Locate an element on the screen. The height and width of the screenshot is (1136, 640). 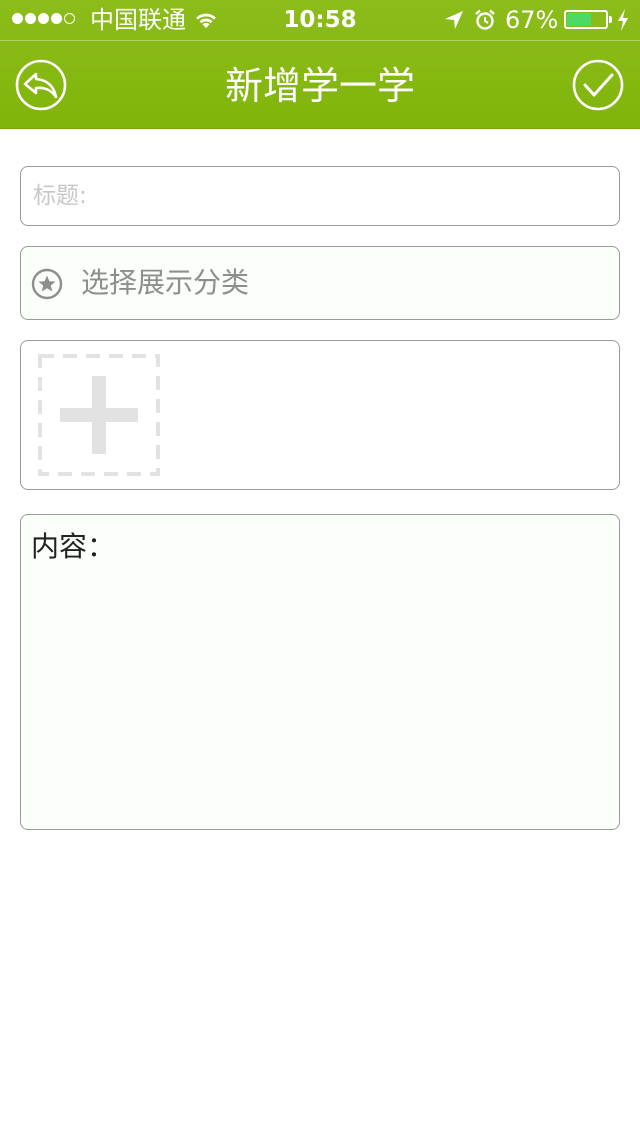
title-field is located at coordinates (320, 196).